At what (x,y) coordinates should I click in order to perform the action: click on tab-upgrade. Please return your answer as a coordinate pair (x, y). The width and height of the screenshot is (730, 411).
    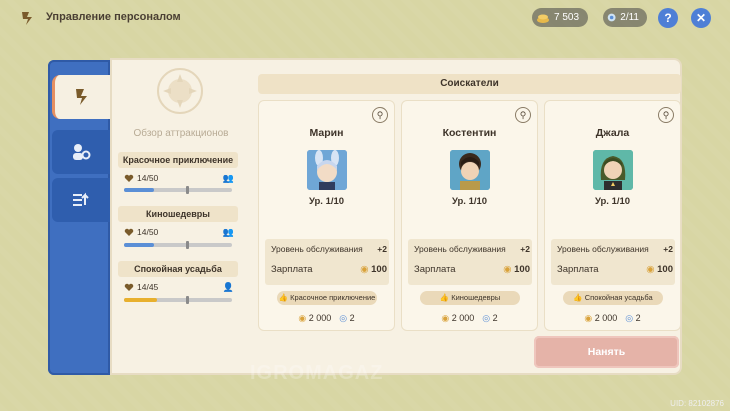
    Looking at the image, I should click on (81, 200).